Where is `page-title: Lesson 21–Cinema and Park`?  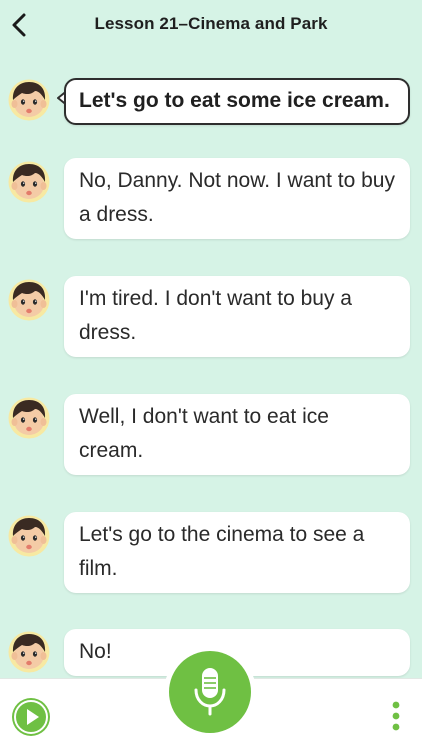 page-title: Lesson 21–Cinema and Park is located at coordinates (211, 23).